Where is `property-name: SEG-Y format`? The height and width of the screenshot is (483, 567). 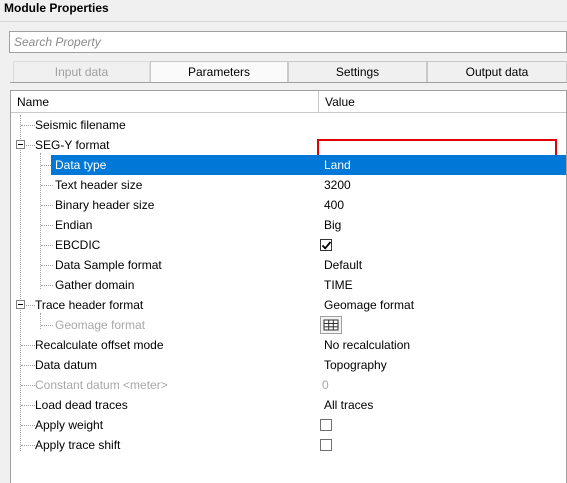 property-name: SEG-Y format is located at coordinates (72, 145).